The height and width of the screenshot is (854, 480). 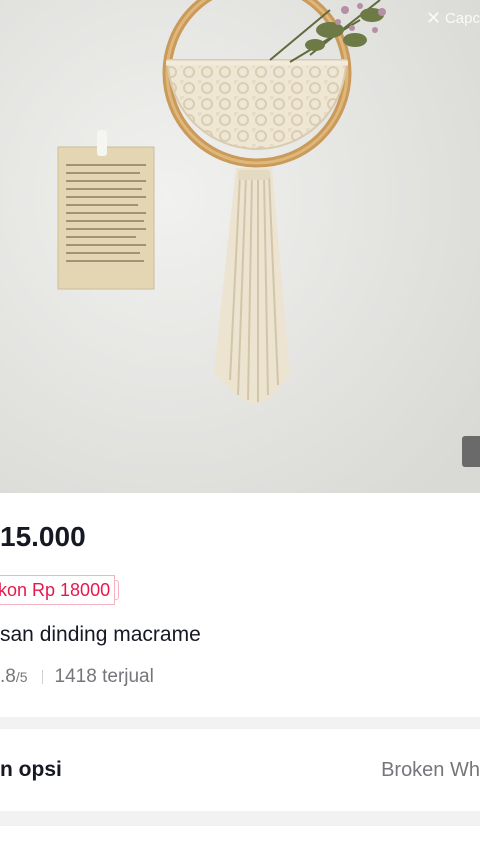 What do you see at coordinates (117, 590) in the screenshot?
I see `coupon-notch` at bounding box center [117, 590].